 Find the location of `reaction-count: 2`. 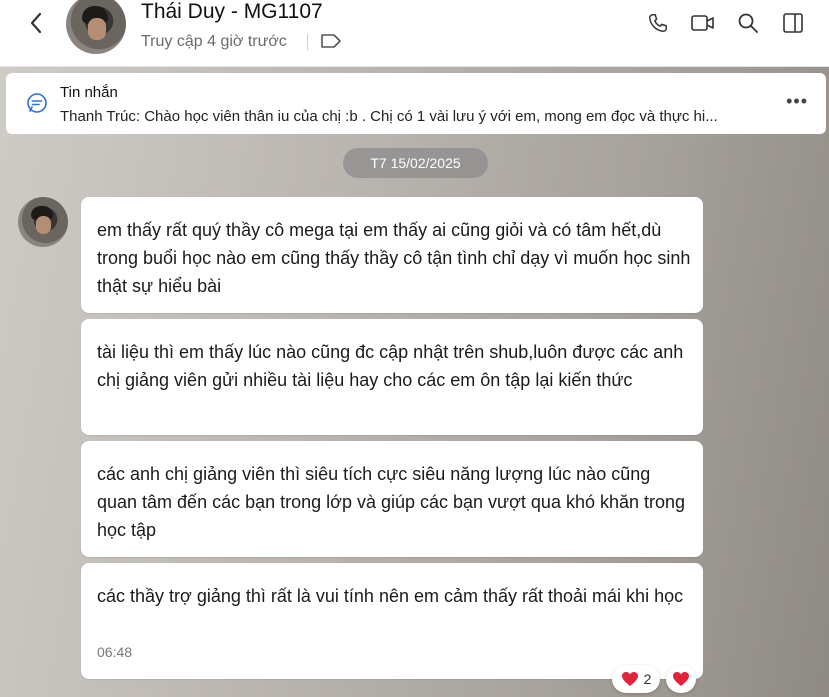

reaction-count: 2 is located at coordinates (647, 679).